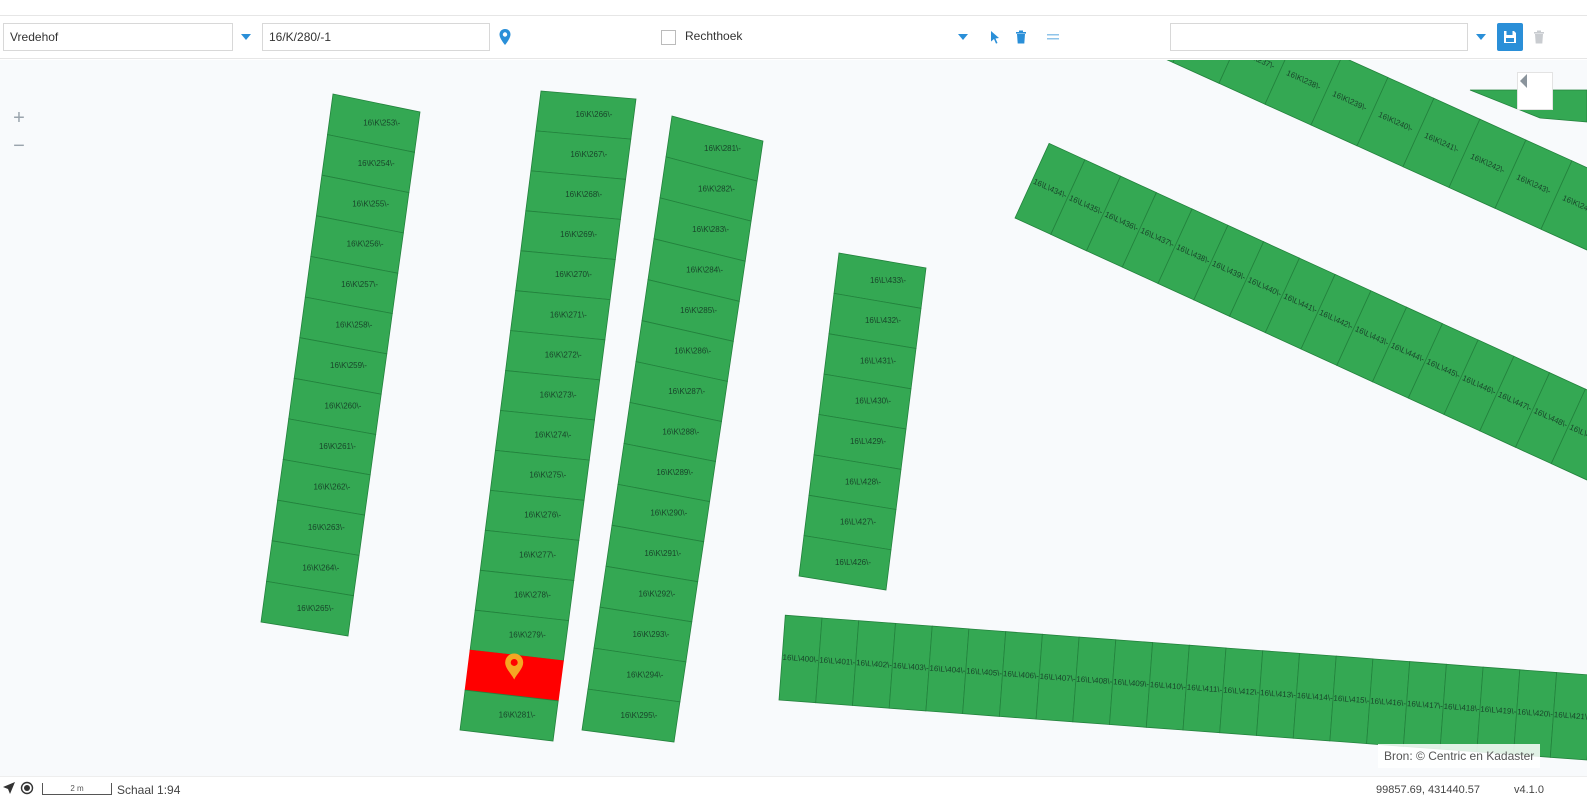 This screenshot has height=810, width=1587. I want to click on map-attribution: Bron: © Centric en Kadaster, so click(1459, 756).